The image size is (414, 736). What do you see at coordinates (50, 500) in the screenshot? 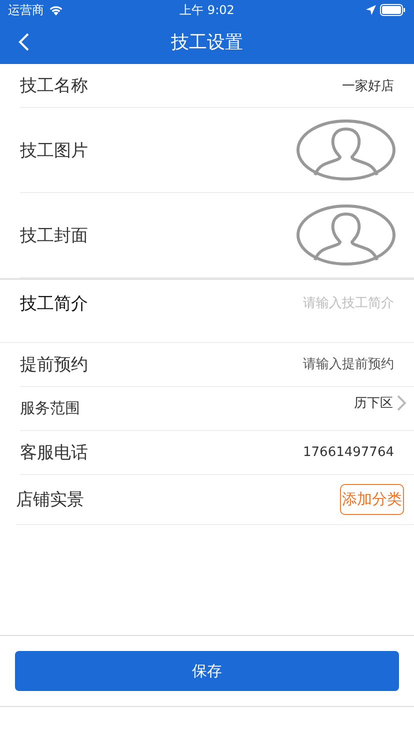
I see `field-label: 店铺实景` at bounding box center [50, 500].